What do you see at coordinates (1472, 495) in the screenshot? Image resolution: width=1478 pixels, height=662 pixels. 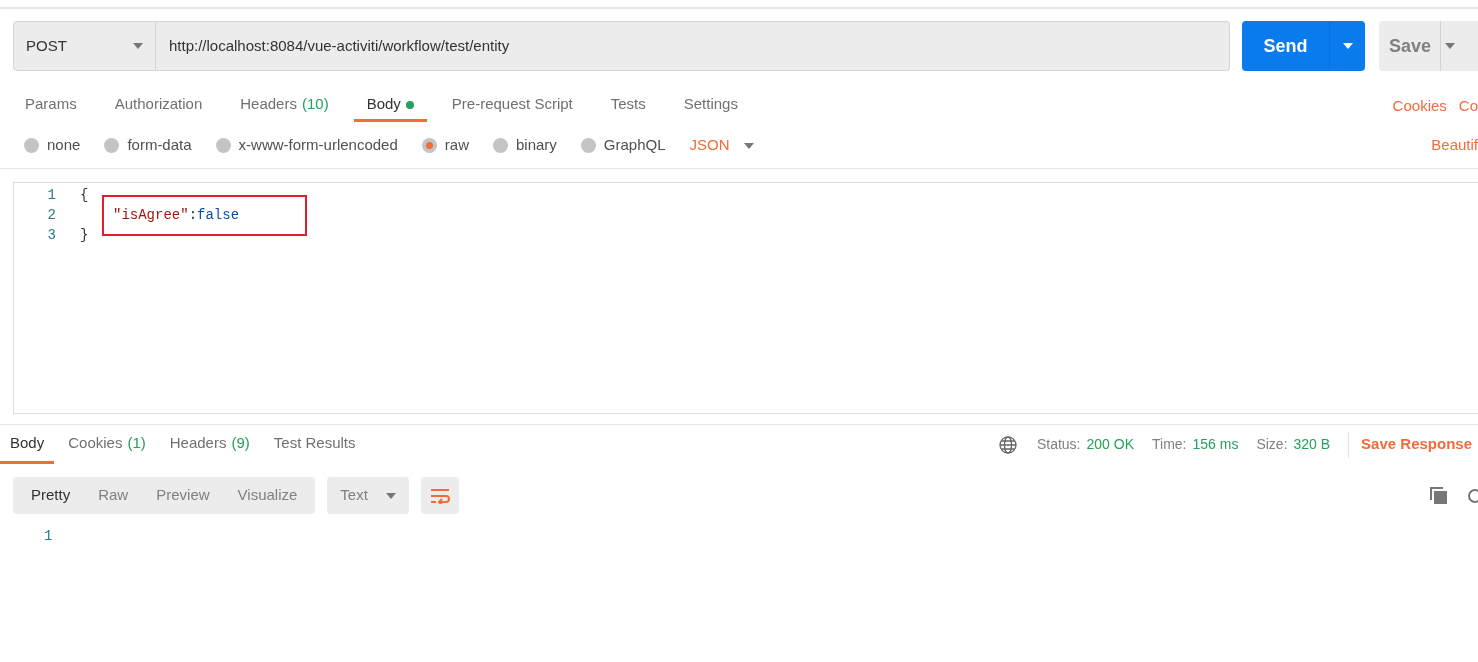 I see `search-icon` at bounding box center [1472, 495].